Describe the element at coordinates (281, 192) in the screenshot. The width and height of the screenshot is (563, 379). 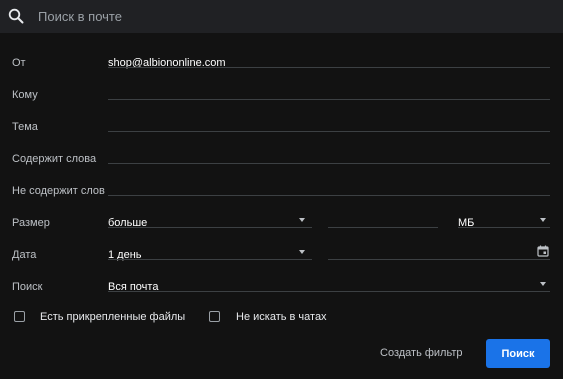
I see `no-words-row: Не содержит слов` at that location.